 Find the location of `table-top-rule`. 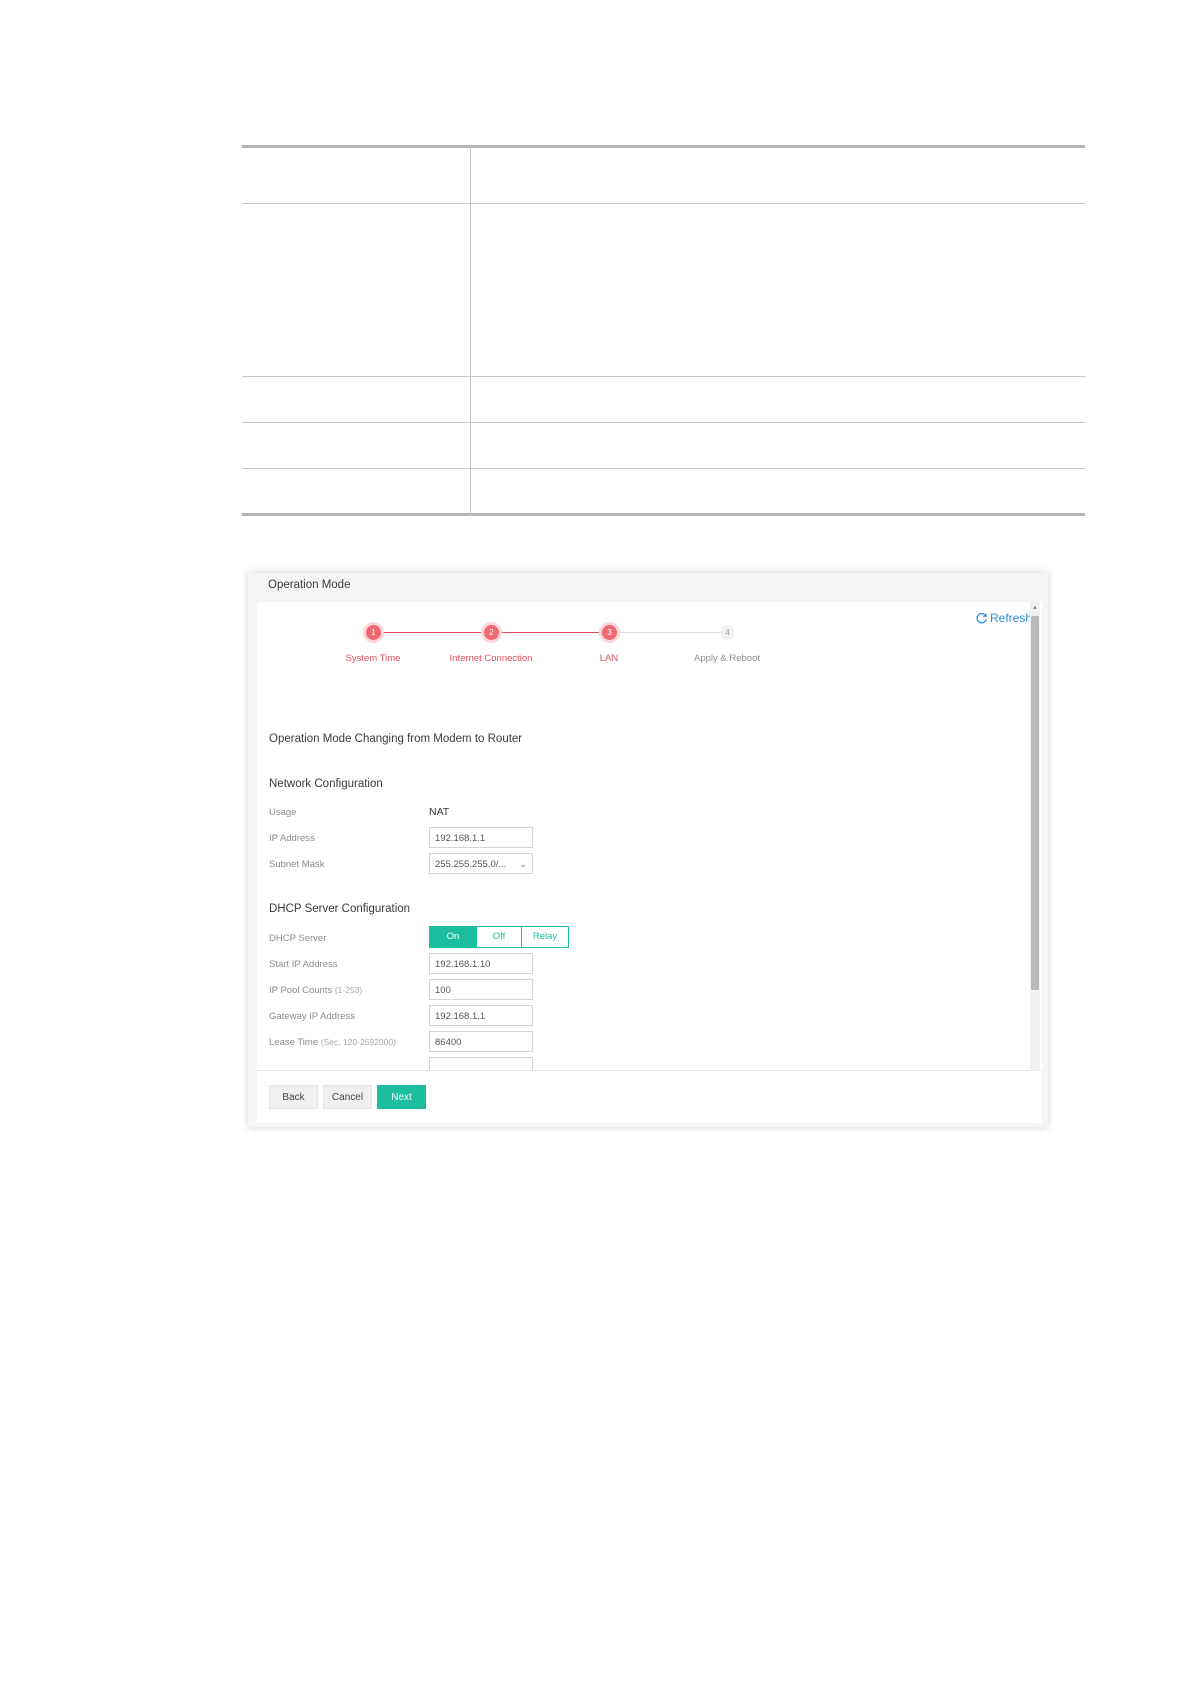

table-top-rule is located at coordinates (663, 146).